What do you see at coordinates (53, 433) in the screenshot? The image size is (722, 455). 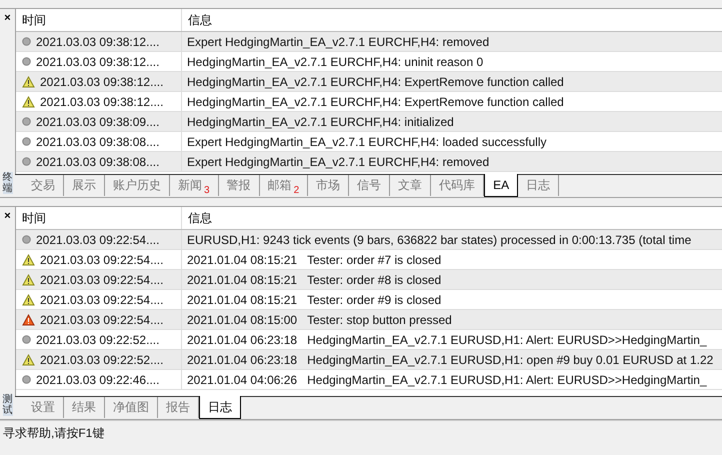 I see `status-text: 寻求帮助,请按F1键` at bounding box center [53, 433].